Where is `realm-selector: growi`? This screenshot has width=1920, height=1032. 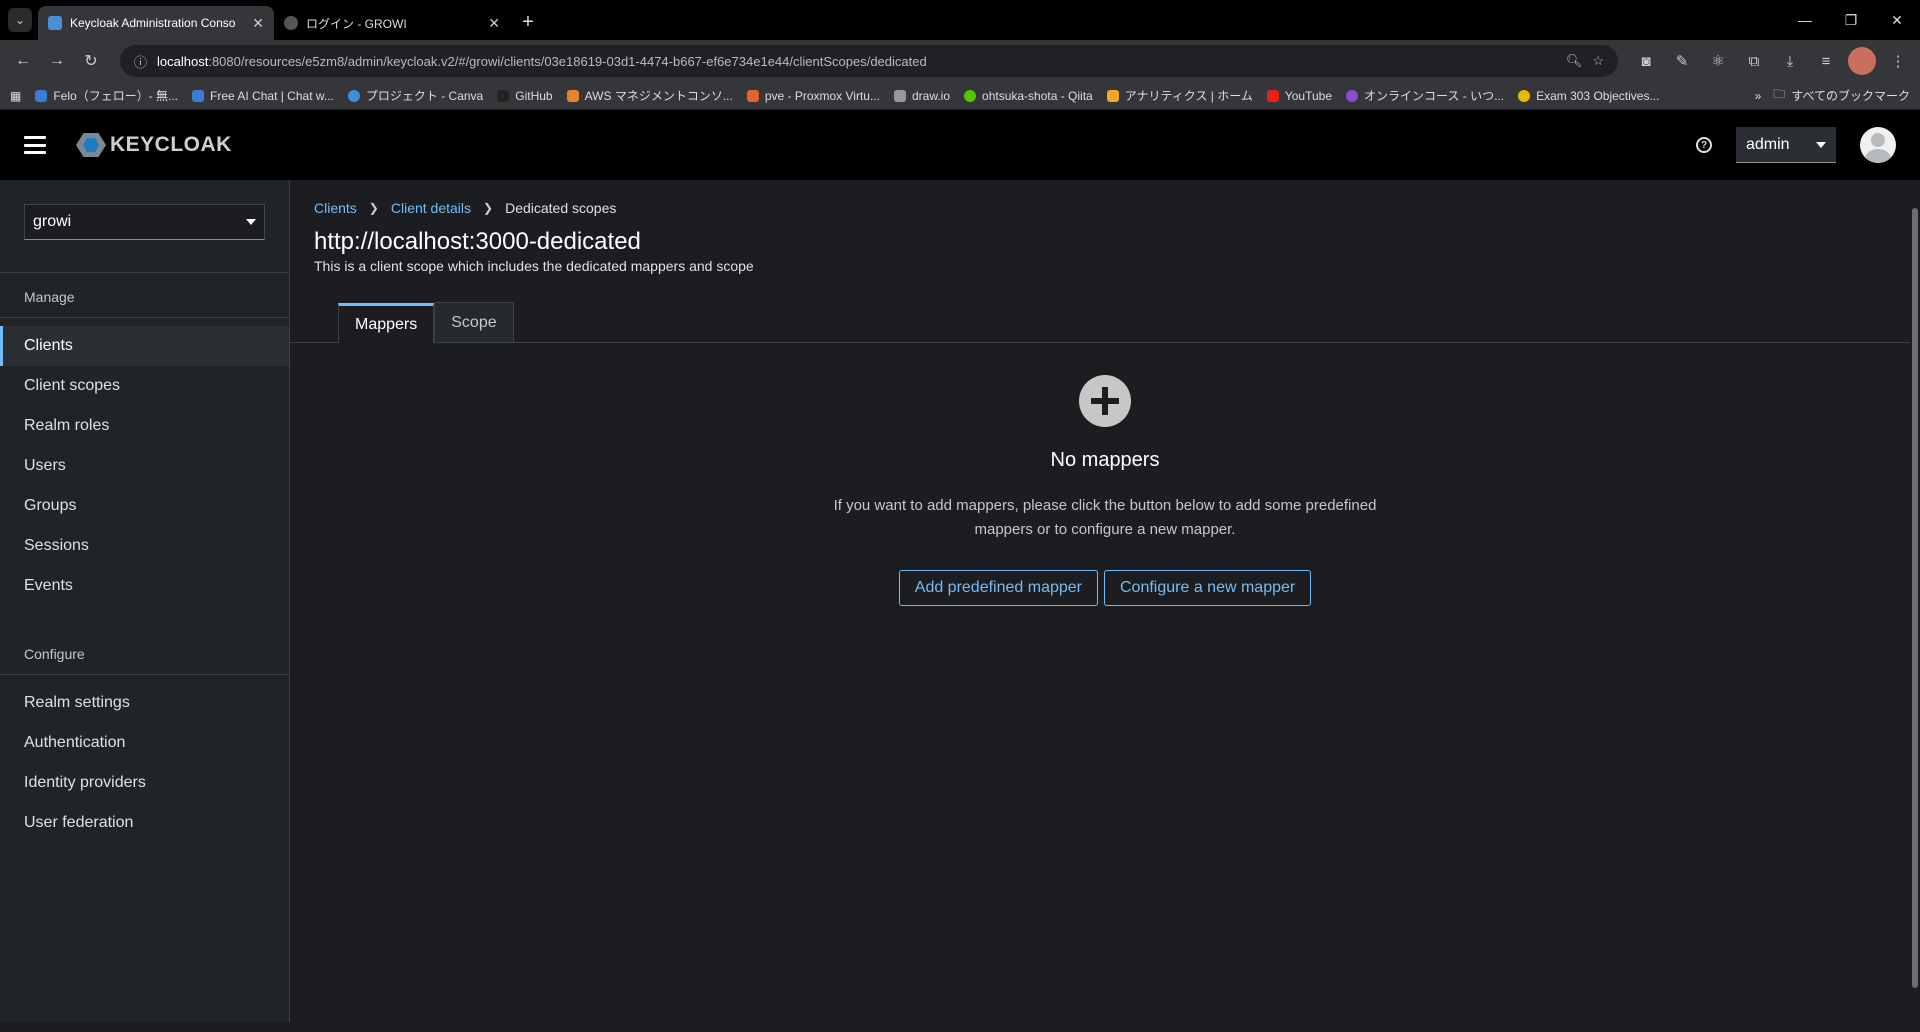 realm-selector: growi is located at coordinates (144, 222).